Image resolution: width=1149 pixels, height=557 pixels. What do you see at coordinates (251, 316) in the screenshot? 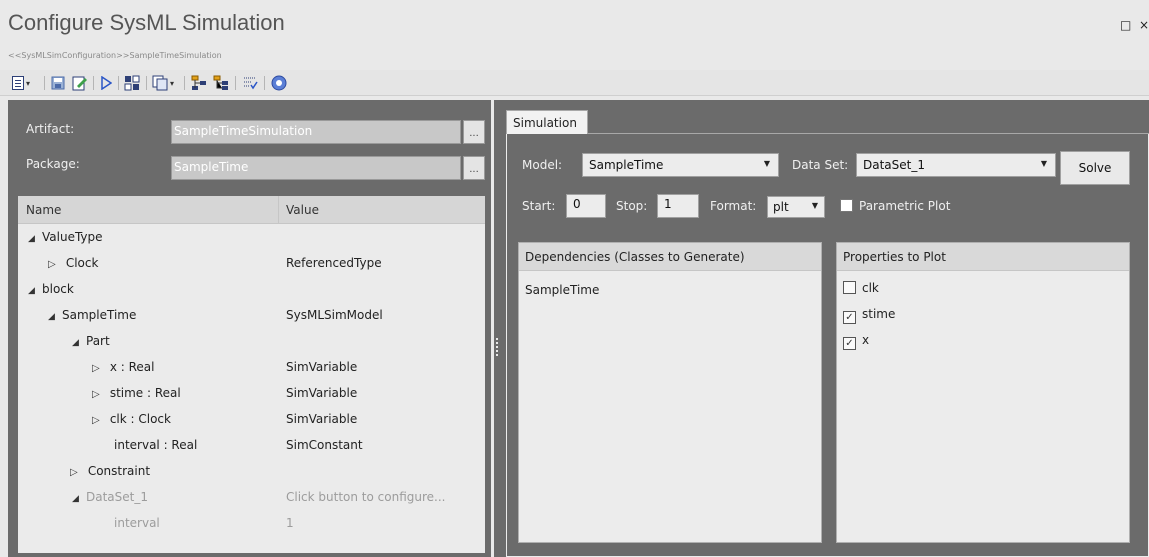
I see `table-row: ◢ SampleTime SysMLSimModel` at bounding box center [251, 316].